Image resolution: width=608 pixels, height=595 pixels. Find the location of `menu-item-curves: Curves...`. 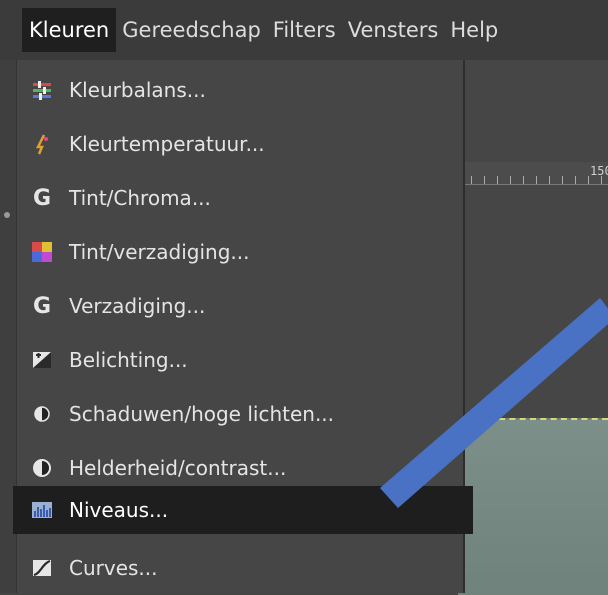

menu-item-curves: Curves... is located at coordinates (240, 568).